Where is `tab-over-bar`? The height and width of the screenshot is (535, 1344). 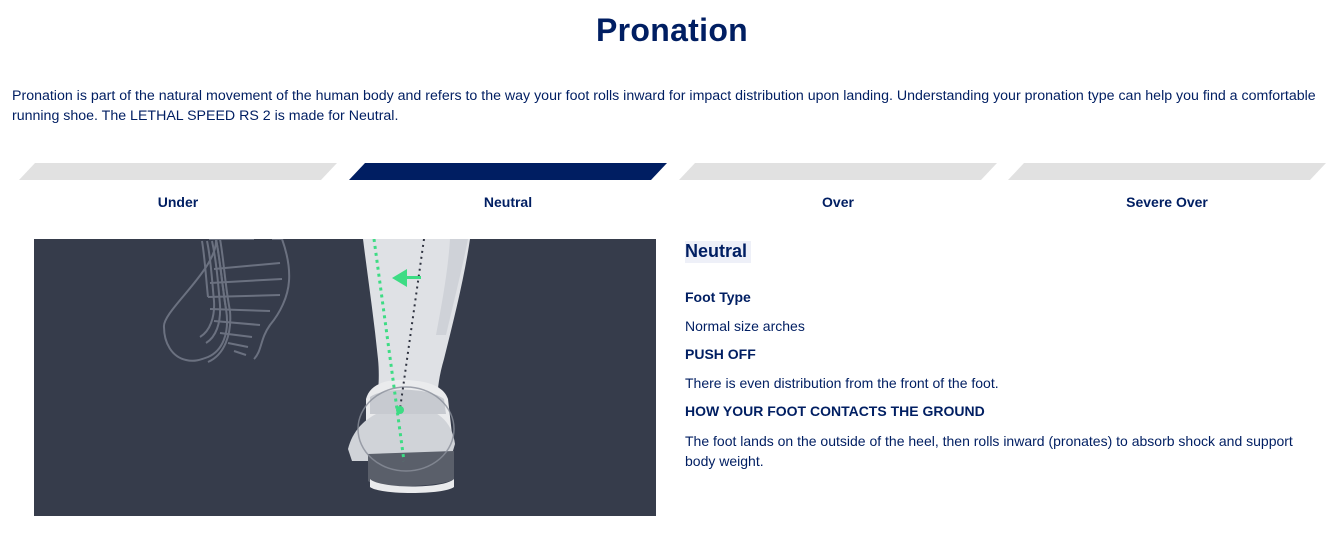
tab-over-bar is located at coordinates (838, 171).